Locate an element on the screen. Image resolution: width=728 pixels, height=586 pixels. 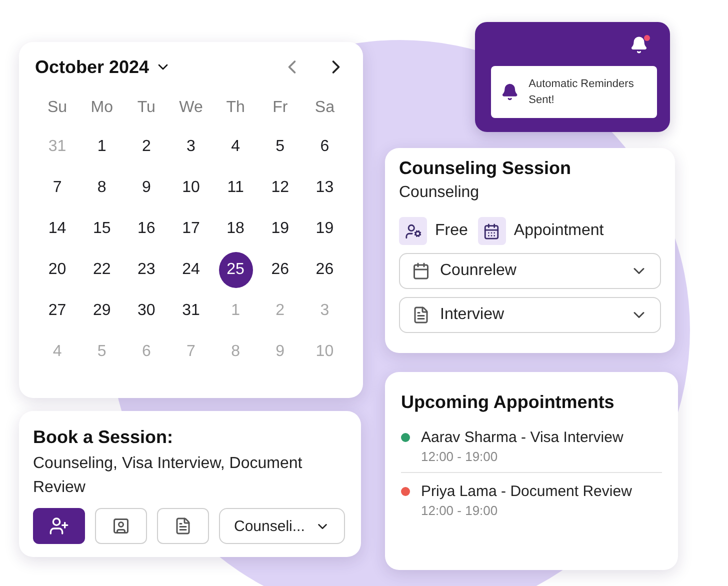
appointment-title: Priya Lama - Document Review is located at coordinates (527, 491).